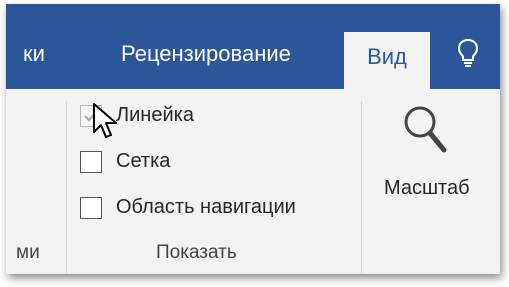  I want to click on magnifier-icon, so click(425, 130).